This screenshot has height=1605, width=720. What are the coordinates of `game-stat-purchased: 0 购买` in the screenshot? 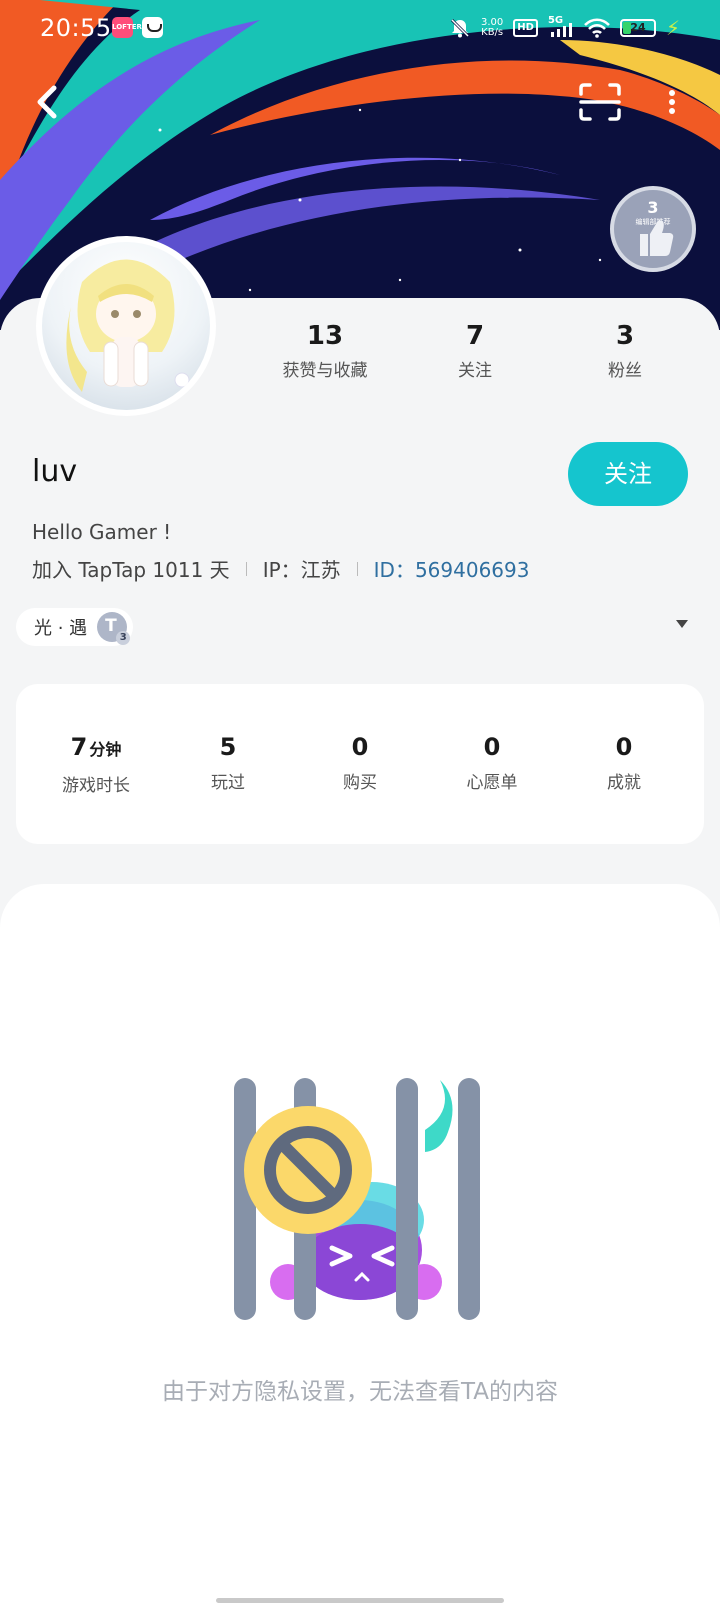 It's located at (360, 764).